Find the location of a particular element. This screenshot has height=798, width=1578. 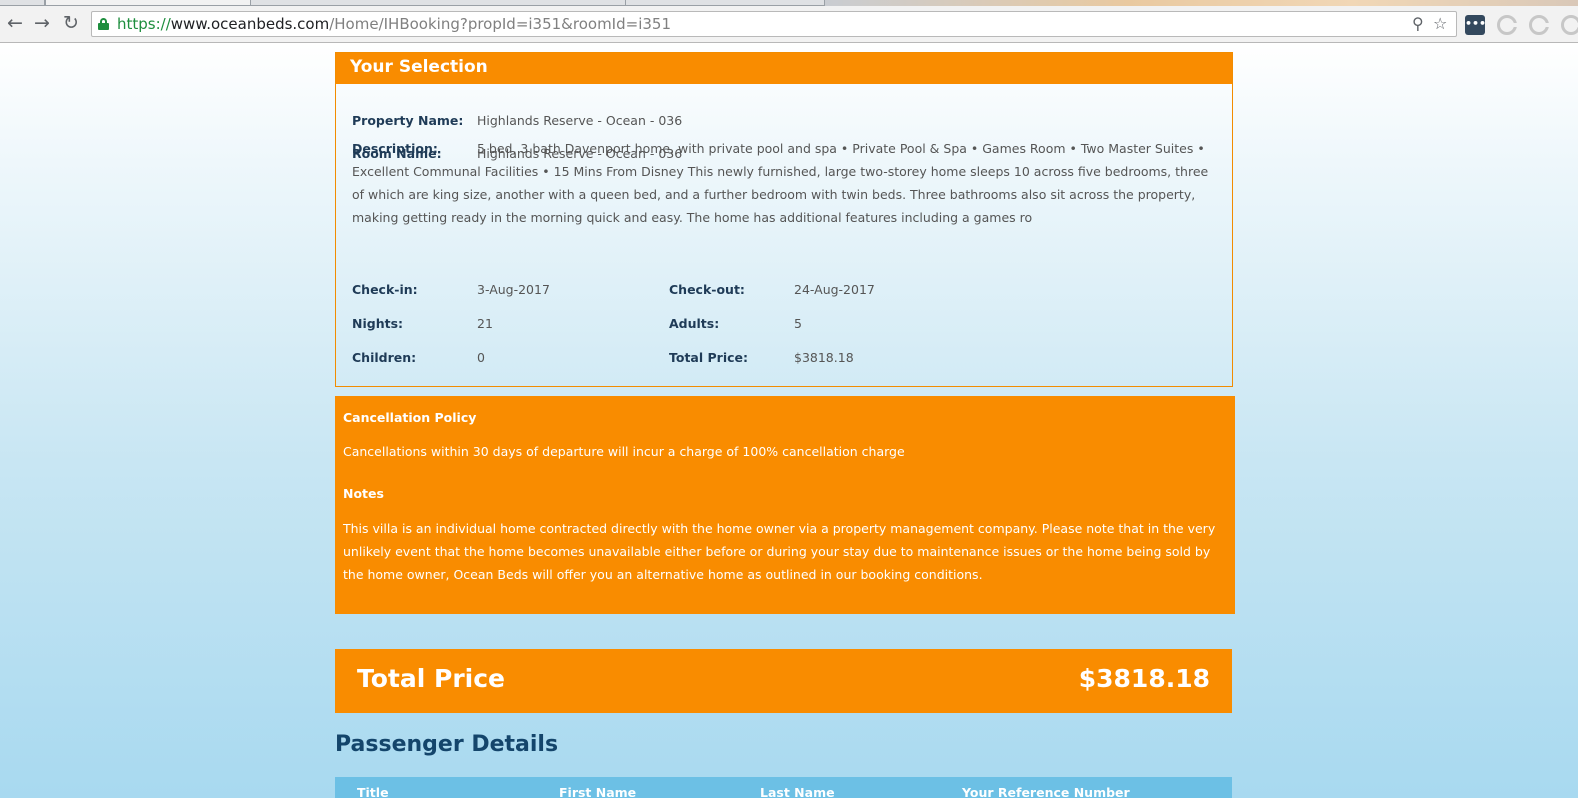

check-out-label: Check-out: is located at coordinates (707, 289).